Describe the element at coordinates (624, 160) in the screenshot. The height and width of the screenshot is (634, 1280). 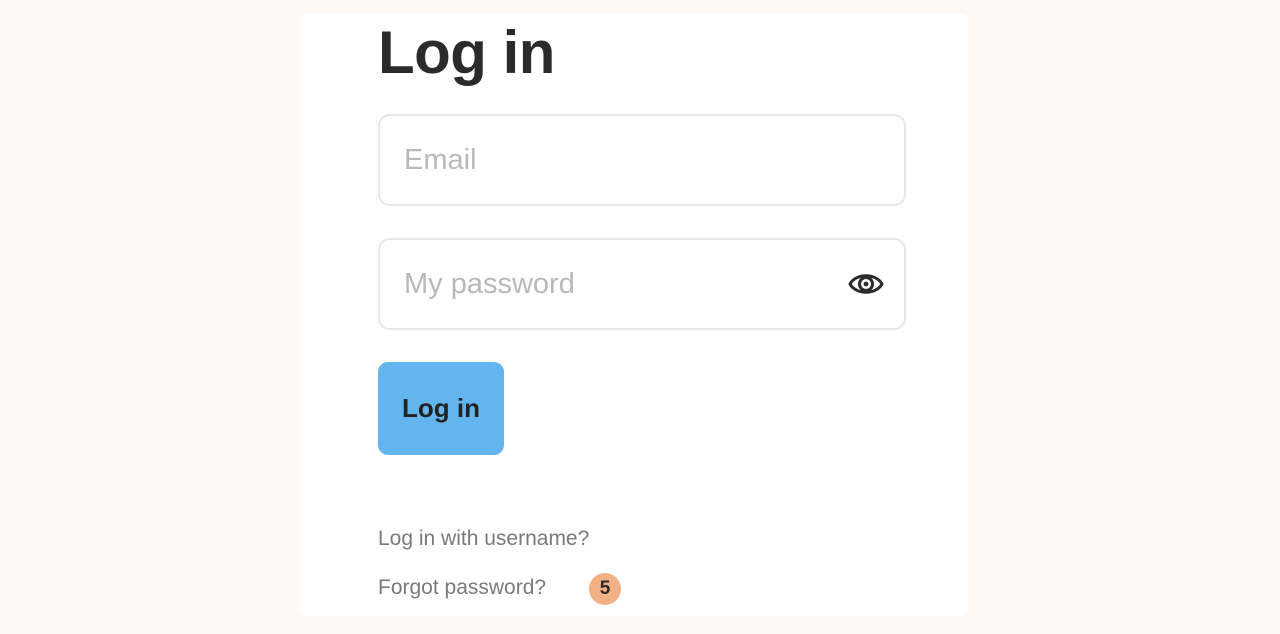
I see `email-input` at that location.